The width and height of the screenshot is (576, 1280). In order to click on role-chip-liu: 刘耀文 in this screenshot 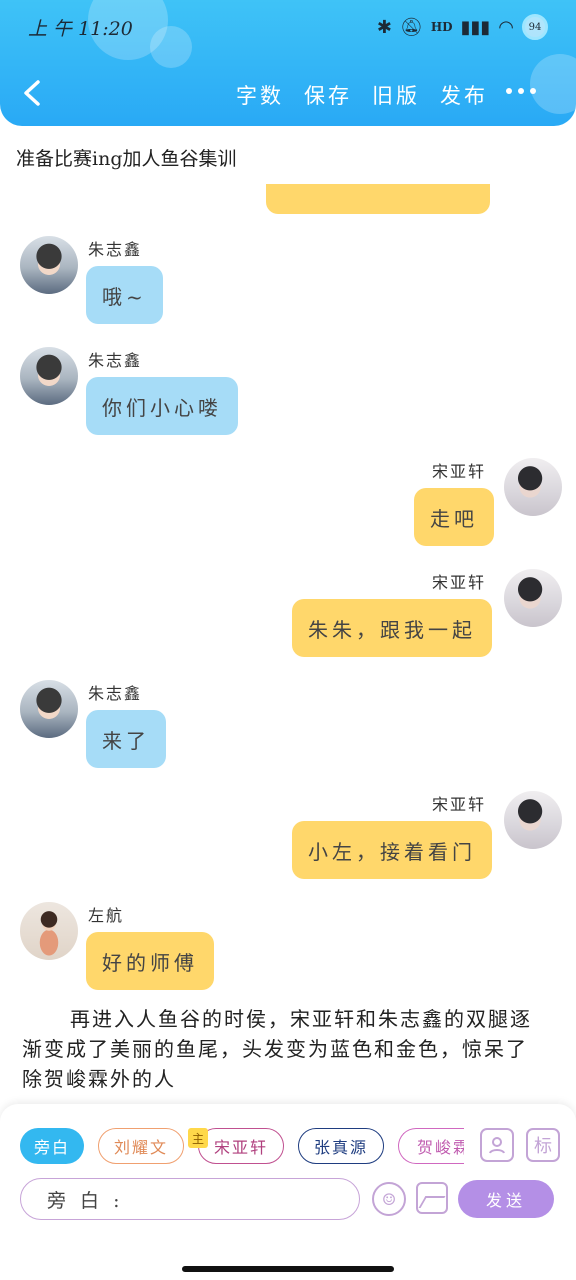, I will do `click(141, 1146)`.